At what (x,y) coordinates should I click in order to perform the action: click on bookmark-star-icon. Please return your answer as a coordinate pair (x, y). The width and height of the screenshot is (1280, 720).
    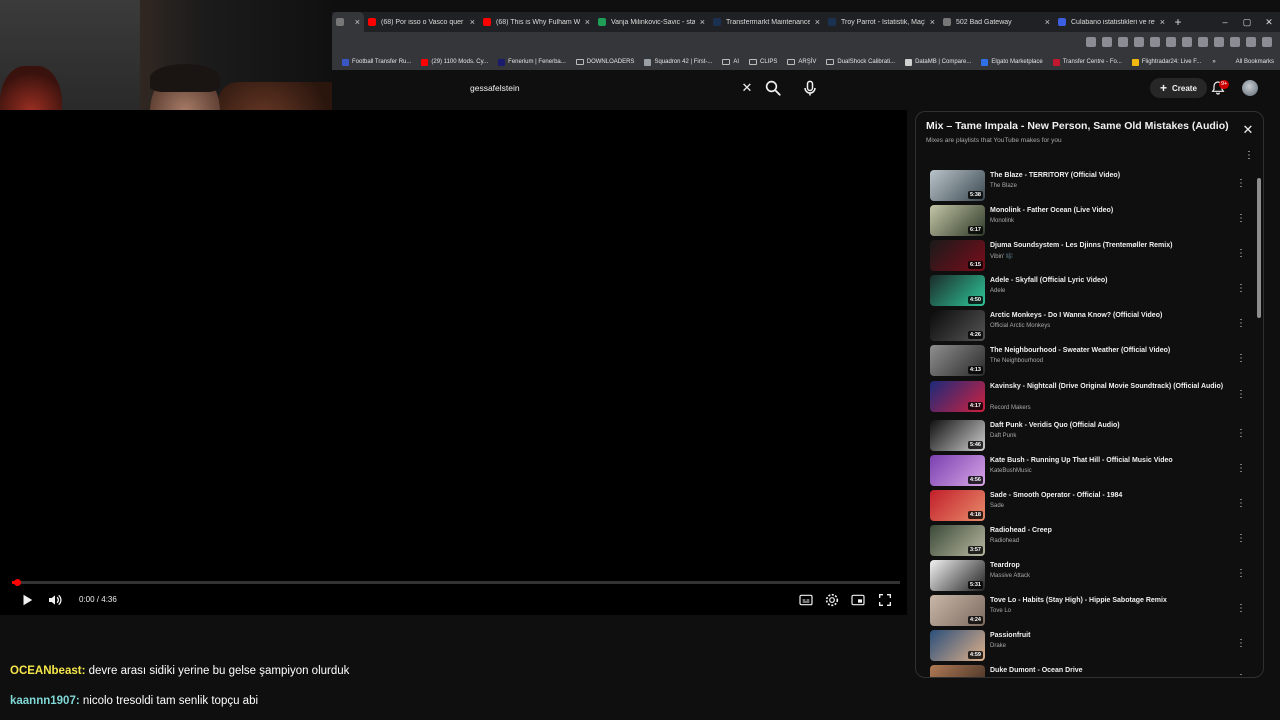
    Looking at the image, I should click on (1139, 42).